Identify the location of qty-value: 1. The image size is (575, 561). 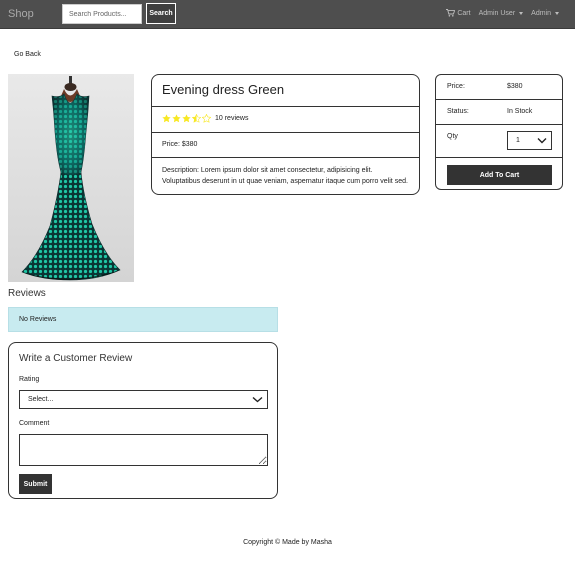
(518, 140).